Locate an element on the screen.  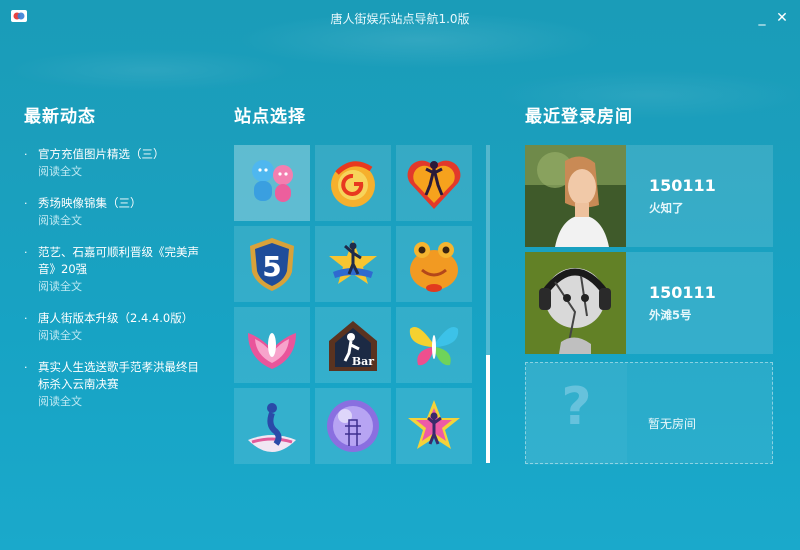
shield-5-icon: 5 is located at coordinates (272, 264).